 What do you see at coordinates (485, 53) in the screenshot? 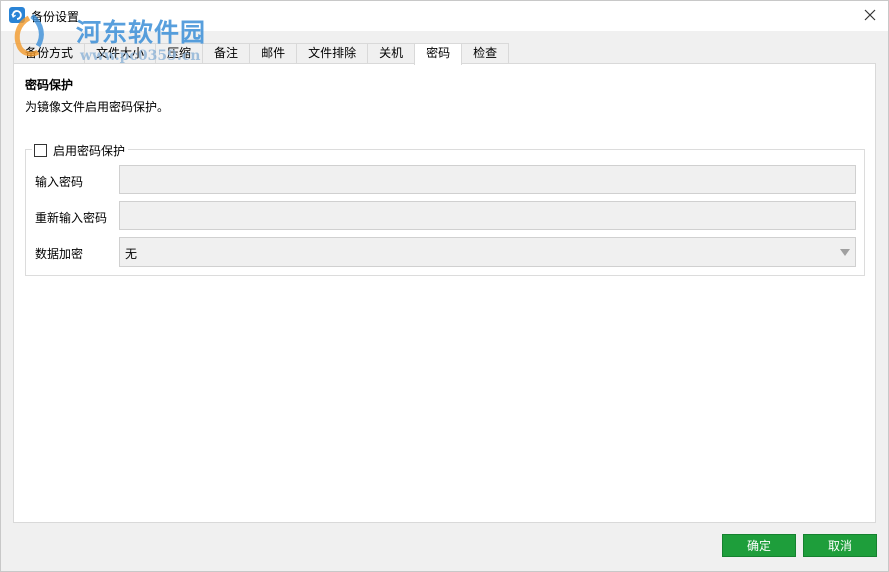
I see `tab-check: 检查` at bounding box center [485, 53].